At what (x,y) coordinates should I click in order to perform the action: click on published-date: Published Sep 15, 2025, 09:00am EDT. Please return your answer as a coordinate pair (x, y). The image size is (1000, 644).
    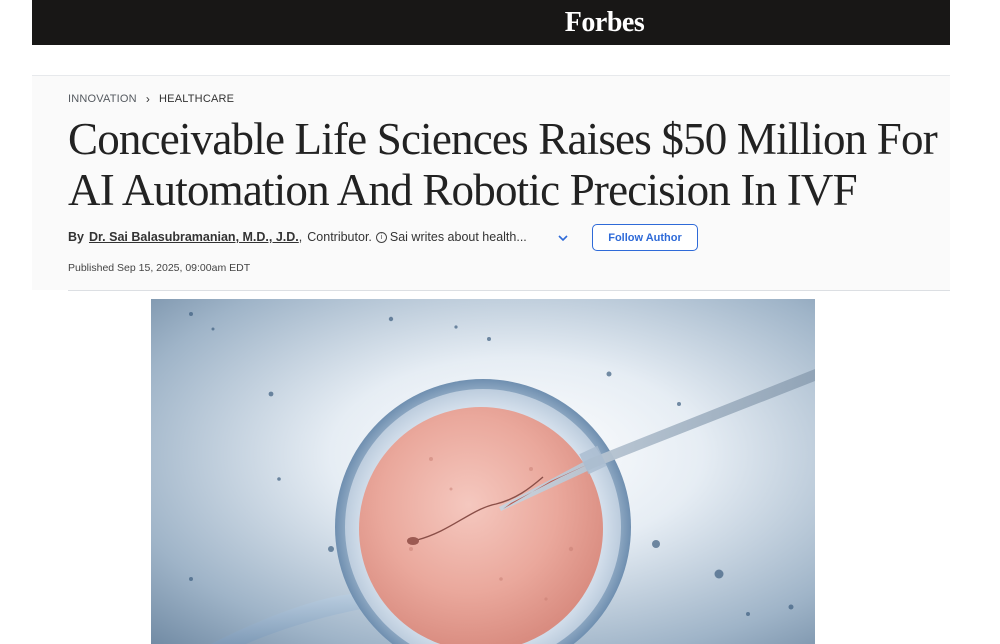
    Looking at the image, I should click on (159, 268).